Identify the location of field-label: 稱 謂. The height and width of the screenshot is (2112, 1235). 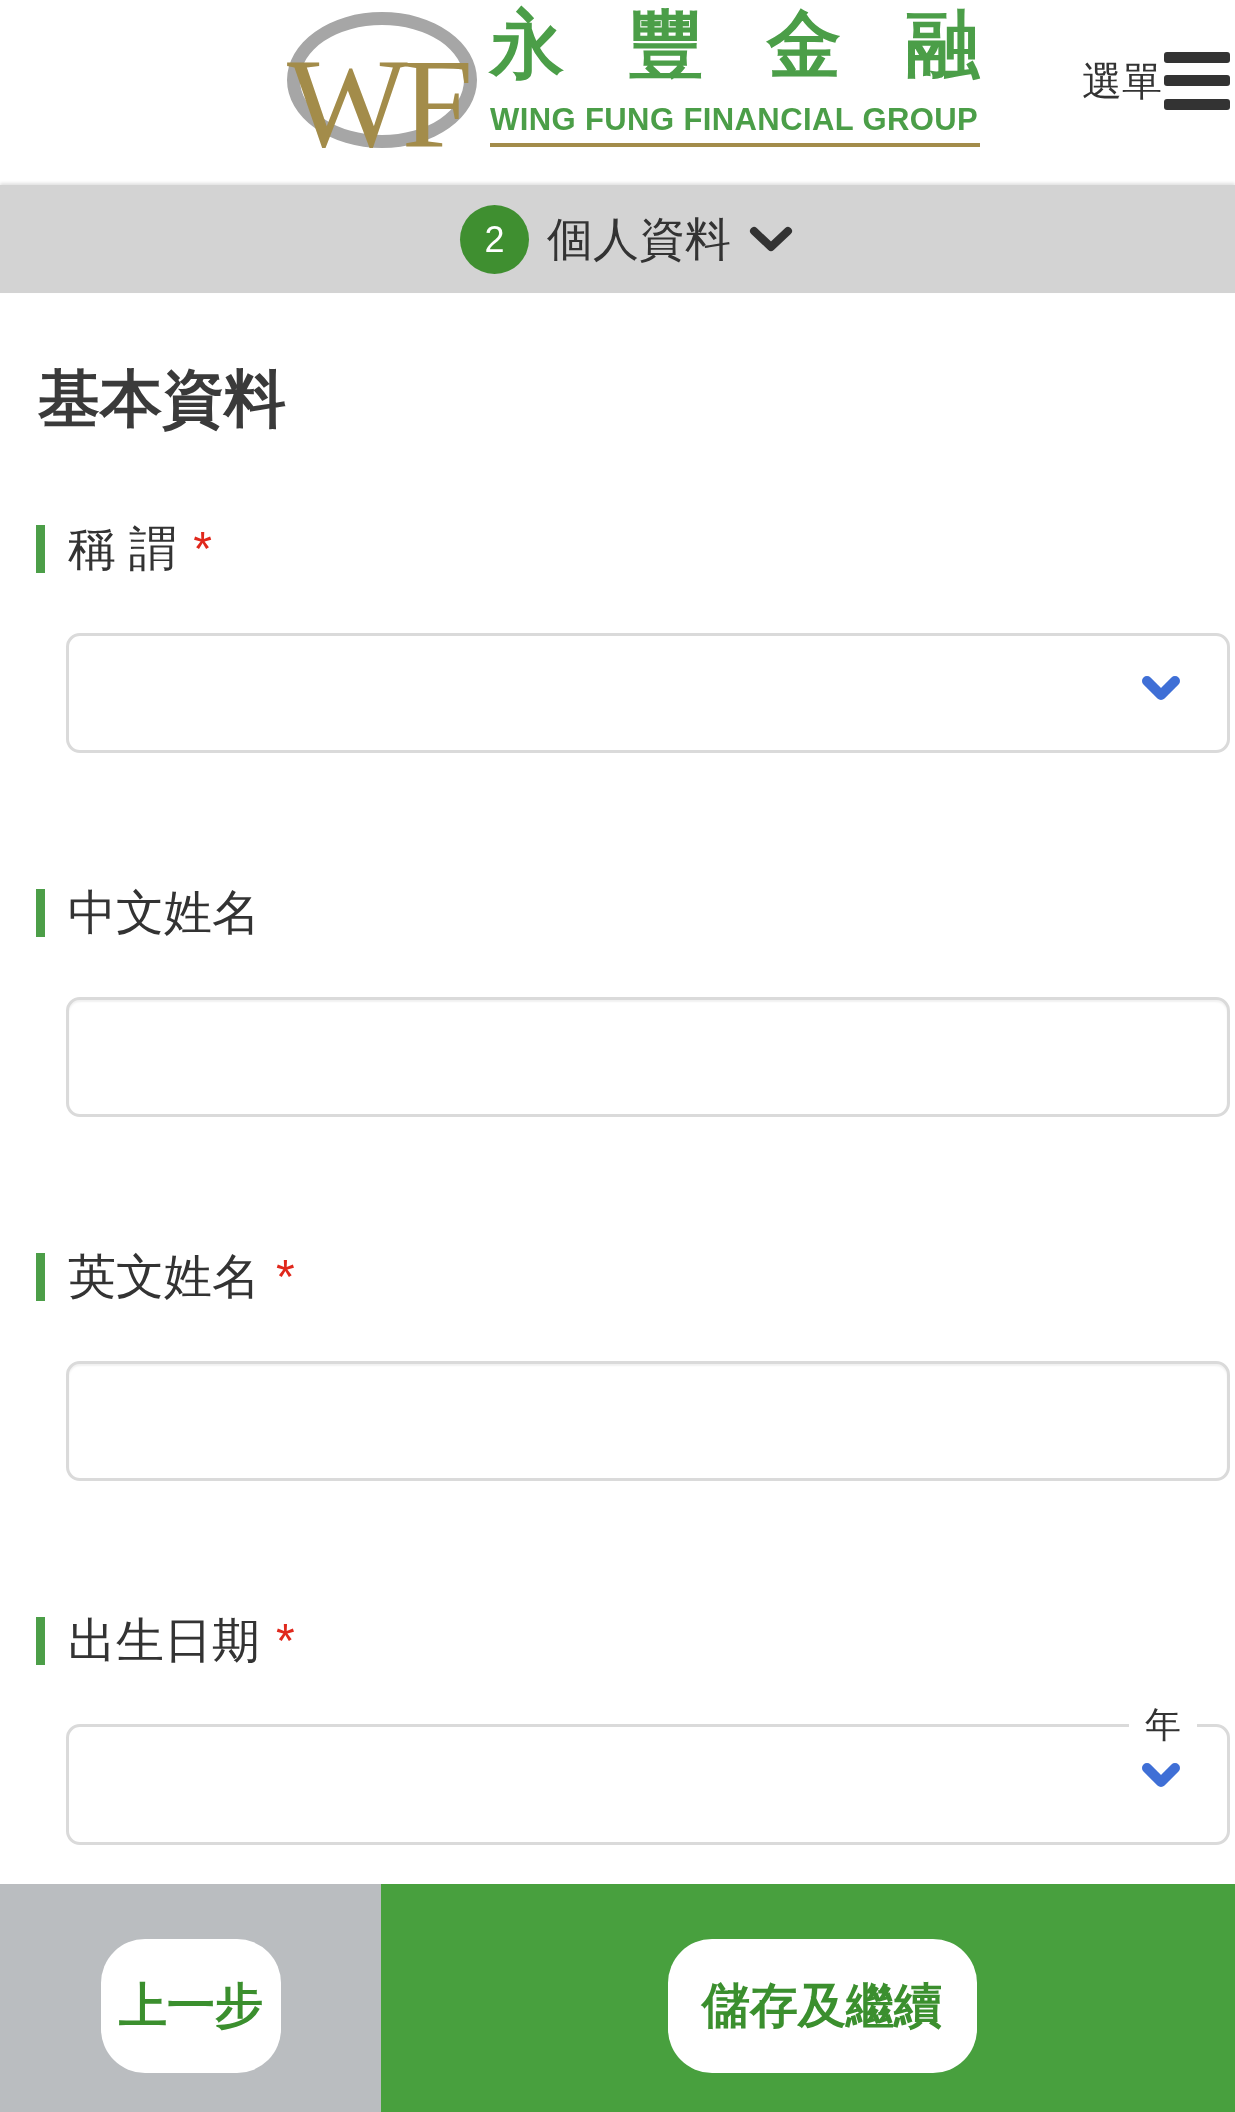
(123, 549).